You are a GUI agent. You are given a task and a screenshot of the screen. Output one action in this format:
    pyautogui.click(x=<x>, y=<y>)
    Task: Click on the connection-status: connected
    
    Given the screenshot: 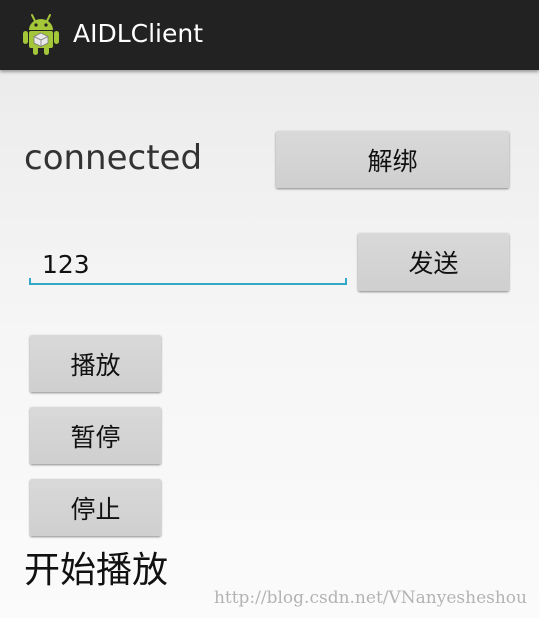 What is the action you would take?
    pyautogui.click(x=113, y=158)
    